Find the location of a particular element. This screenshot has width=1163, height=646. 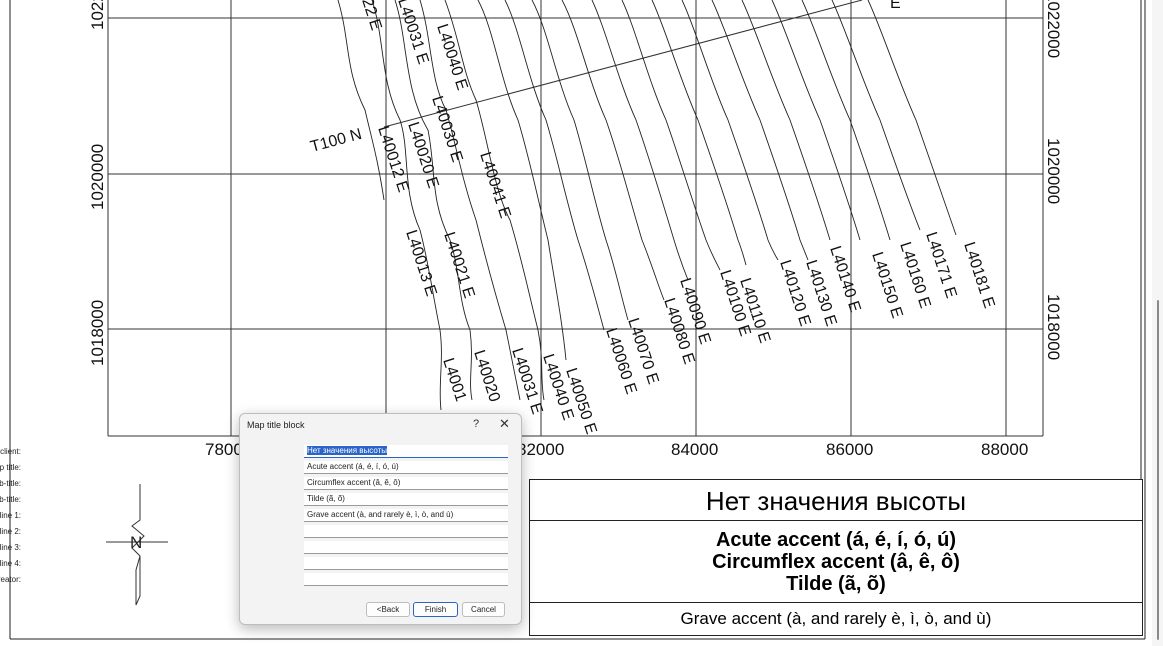

map-title-input: Acute accent (á, é, í, ó, ú) is located at coordinates (406, 467).